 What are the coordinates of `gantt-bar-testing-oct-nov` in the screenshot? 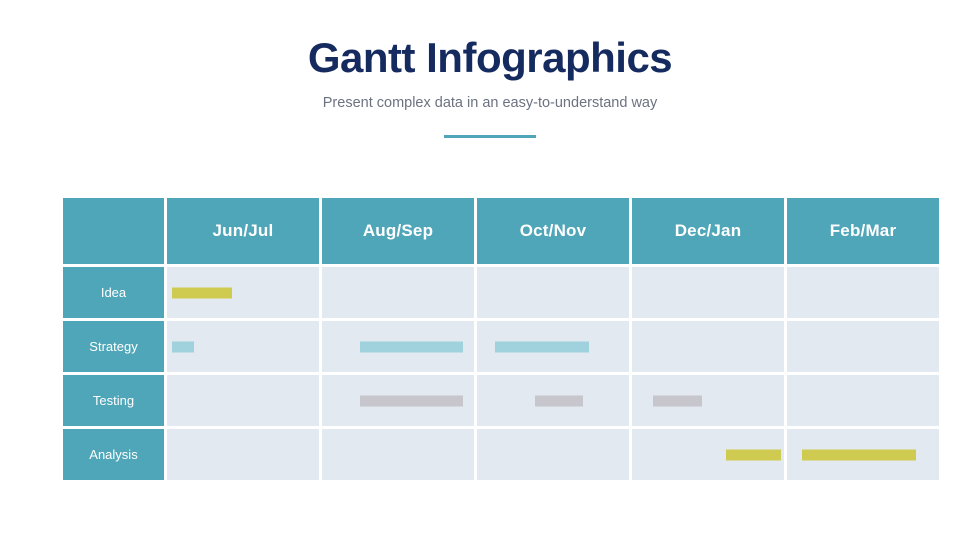 It's located at (559, 400).